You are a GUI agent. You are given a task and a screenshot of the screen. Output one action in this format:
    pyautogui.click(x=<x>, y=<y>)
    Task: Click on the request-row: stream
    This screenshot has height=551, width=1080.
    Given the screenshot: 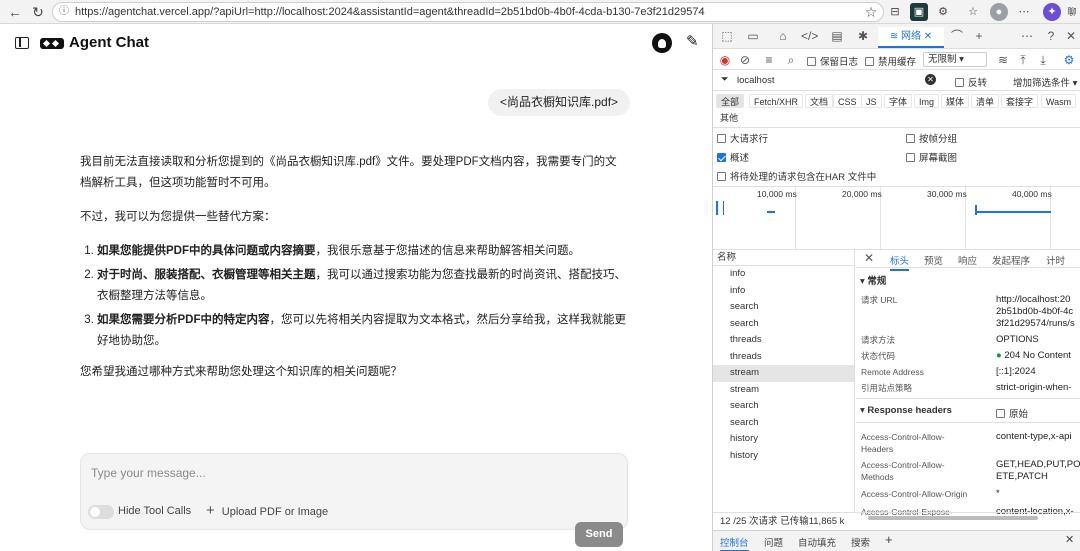 What is the action you would take?
    pyautogui.click(x=783, y=390)
    